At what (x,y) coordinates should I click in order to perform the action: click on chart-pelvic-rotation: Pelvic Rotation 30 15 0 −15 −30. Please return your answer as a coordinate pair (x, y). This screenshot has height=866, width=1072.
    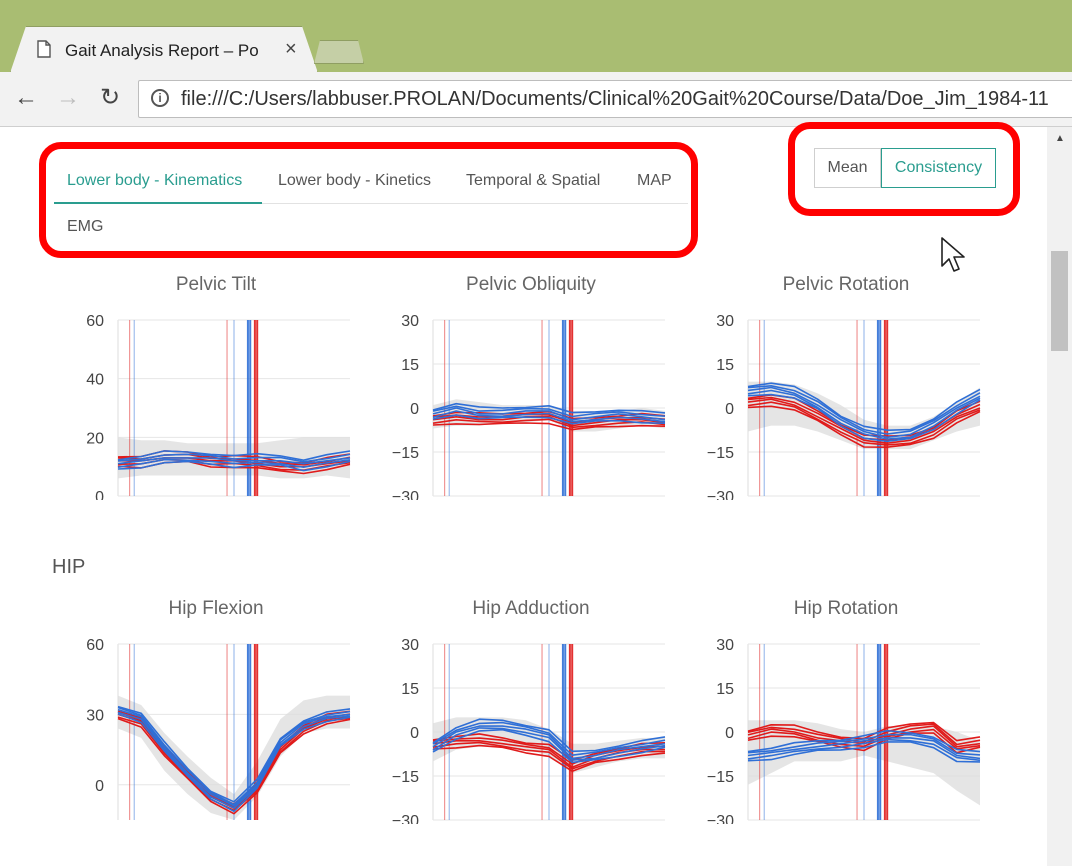
    Looking at the image, I should click on (844, 387).